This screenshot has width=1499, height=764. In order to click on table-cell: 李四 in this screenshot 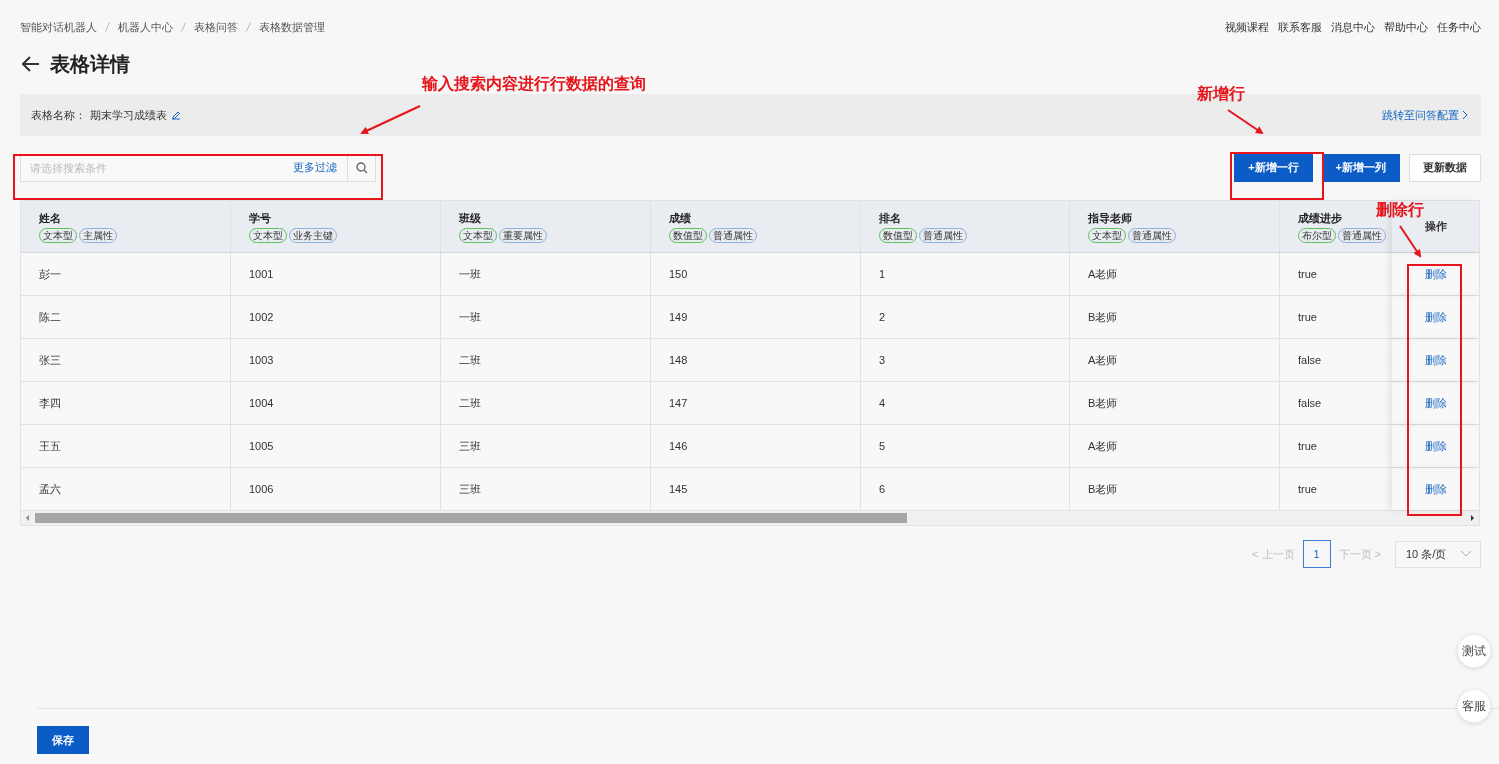, I will do `click(126, 403)`.